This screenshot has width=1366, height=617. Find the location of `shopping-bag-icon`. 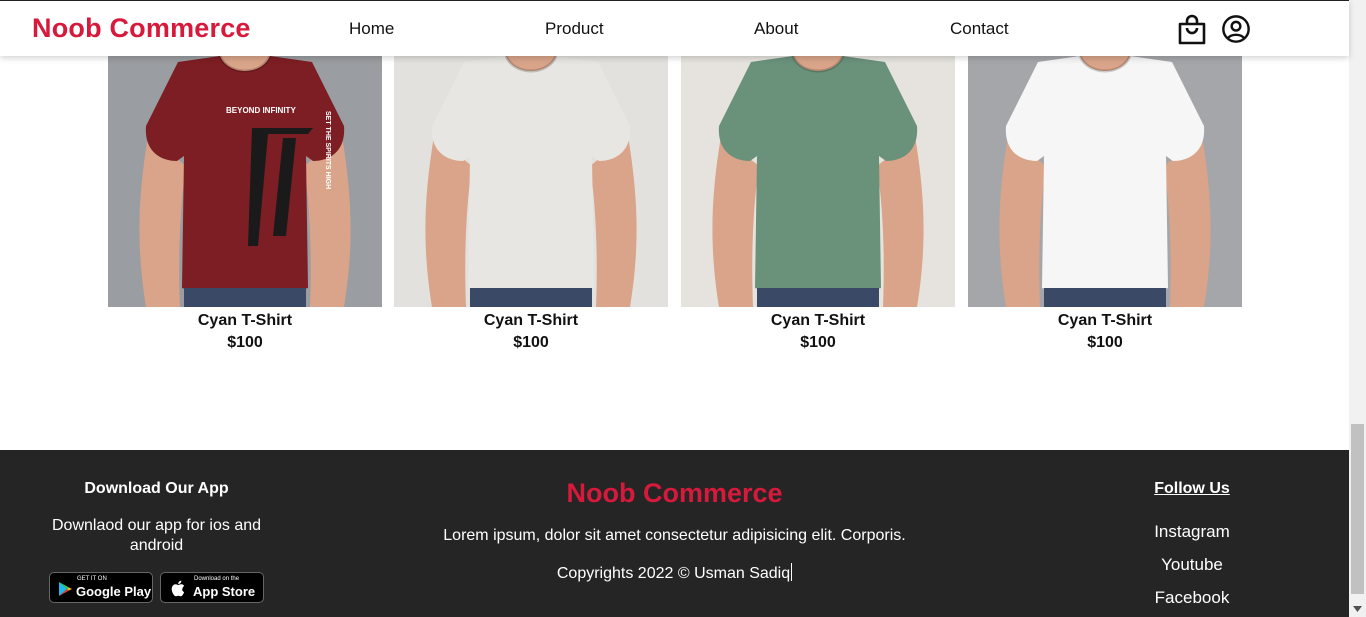

shopping-bag-icon is located at coordinates (1192, 29).